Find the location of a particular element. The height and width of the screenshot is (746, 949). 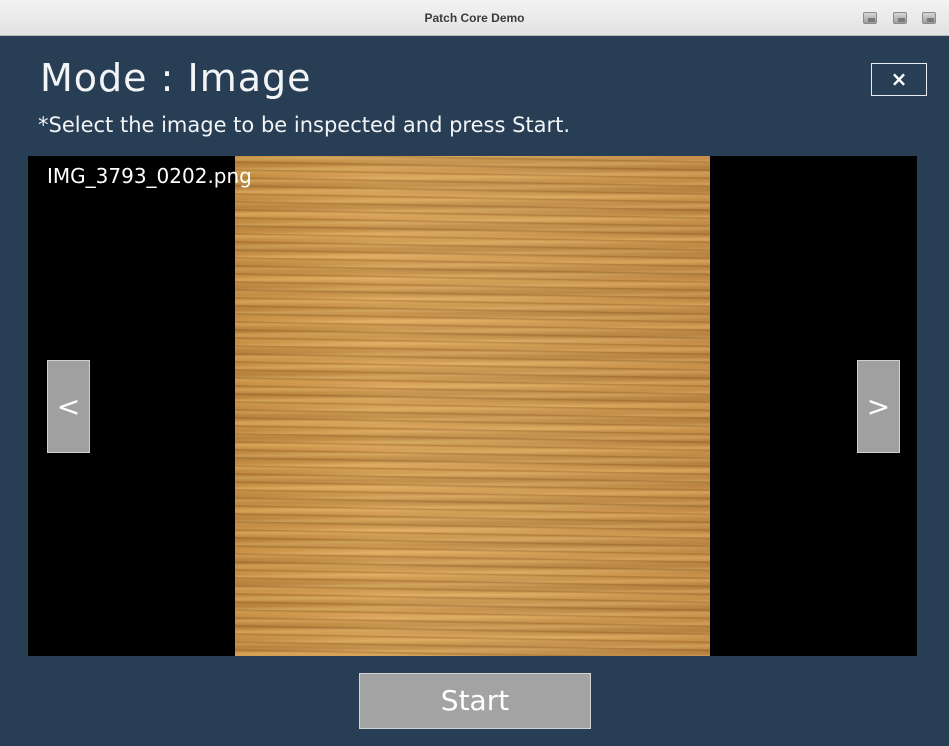

previous-image-button: < is located at coordinates (68, 406).